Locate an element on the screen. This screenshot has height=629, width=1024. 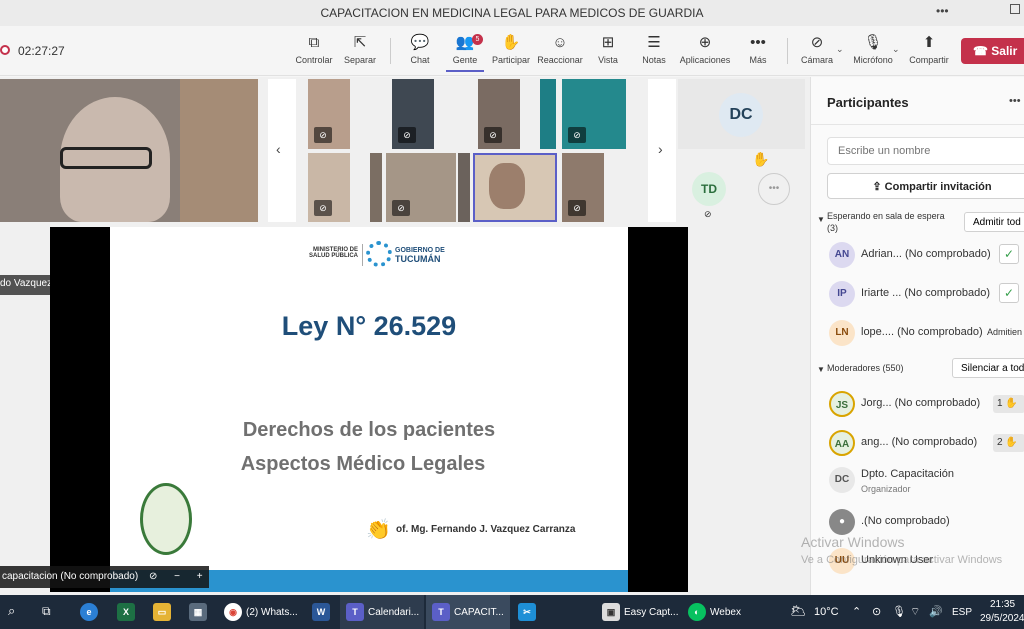
language-indicator: ESP is located at coordinates (962, 612).